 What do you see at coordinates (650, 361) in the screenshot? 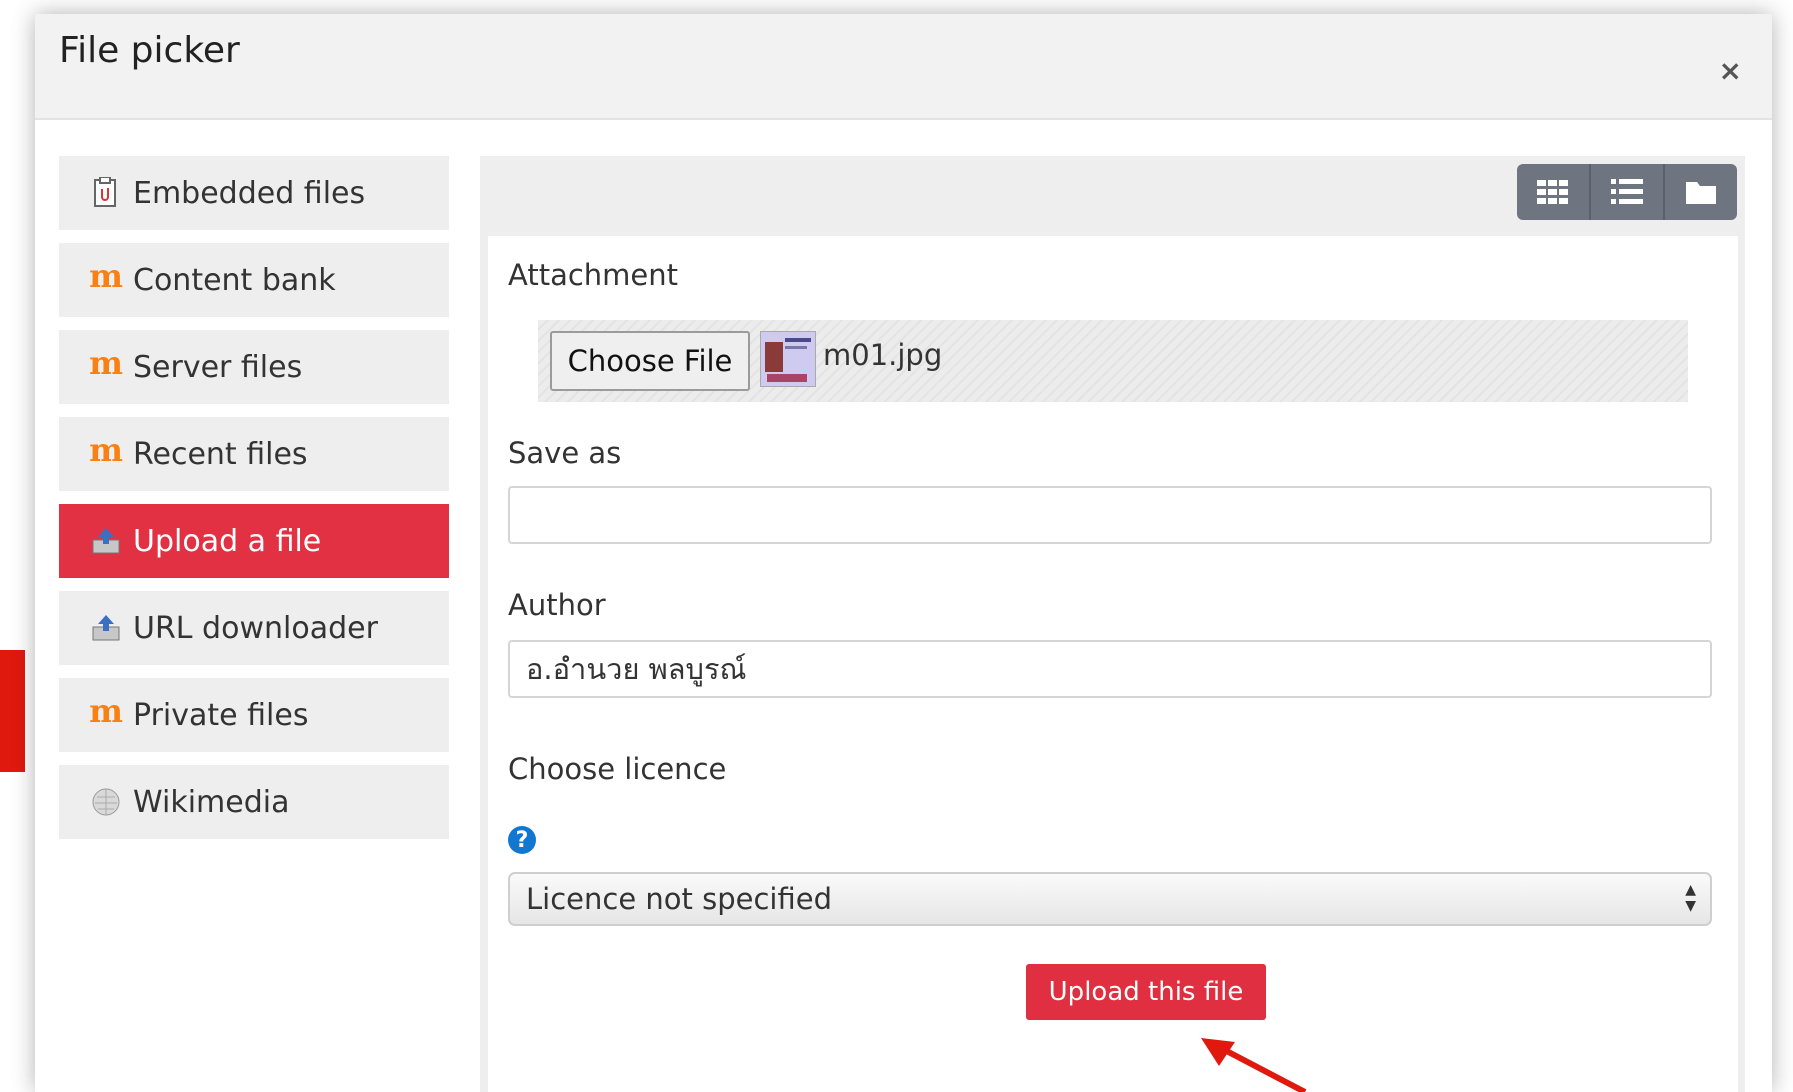
I see `choose-file-button: Choose File` at bounding box center [650, 361].